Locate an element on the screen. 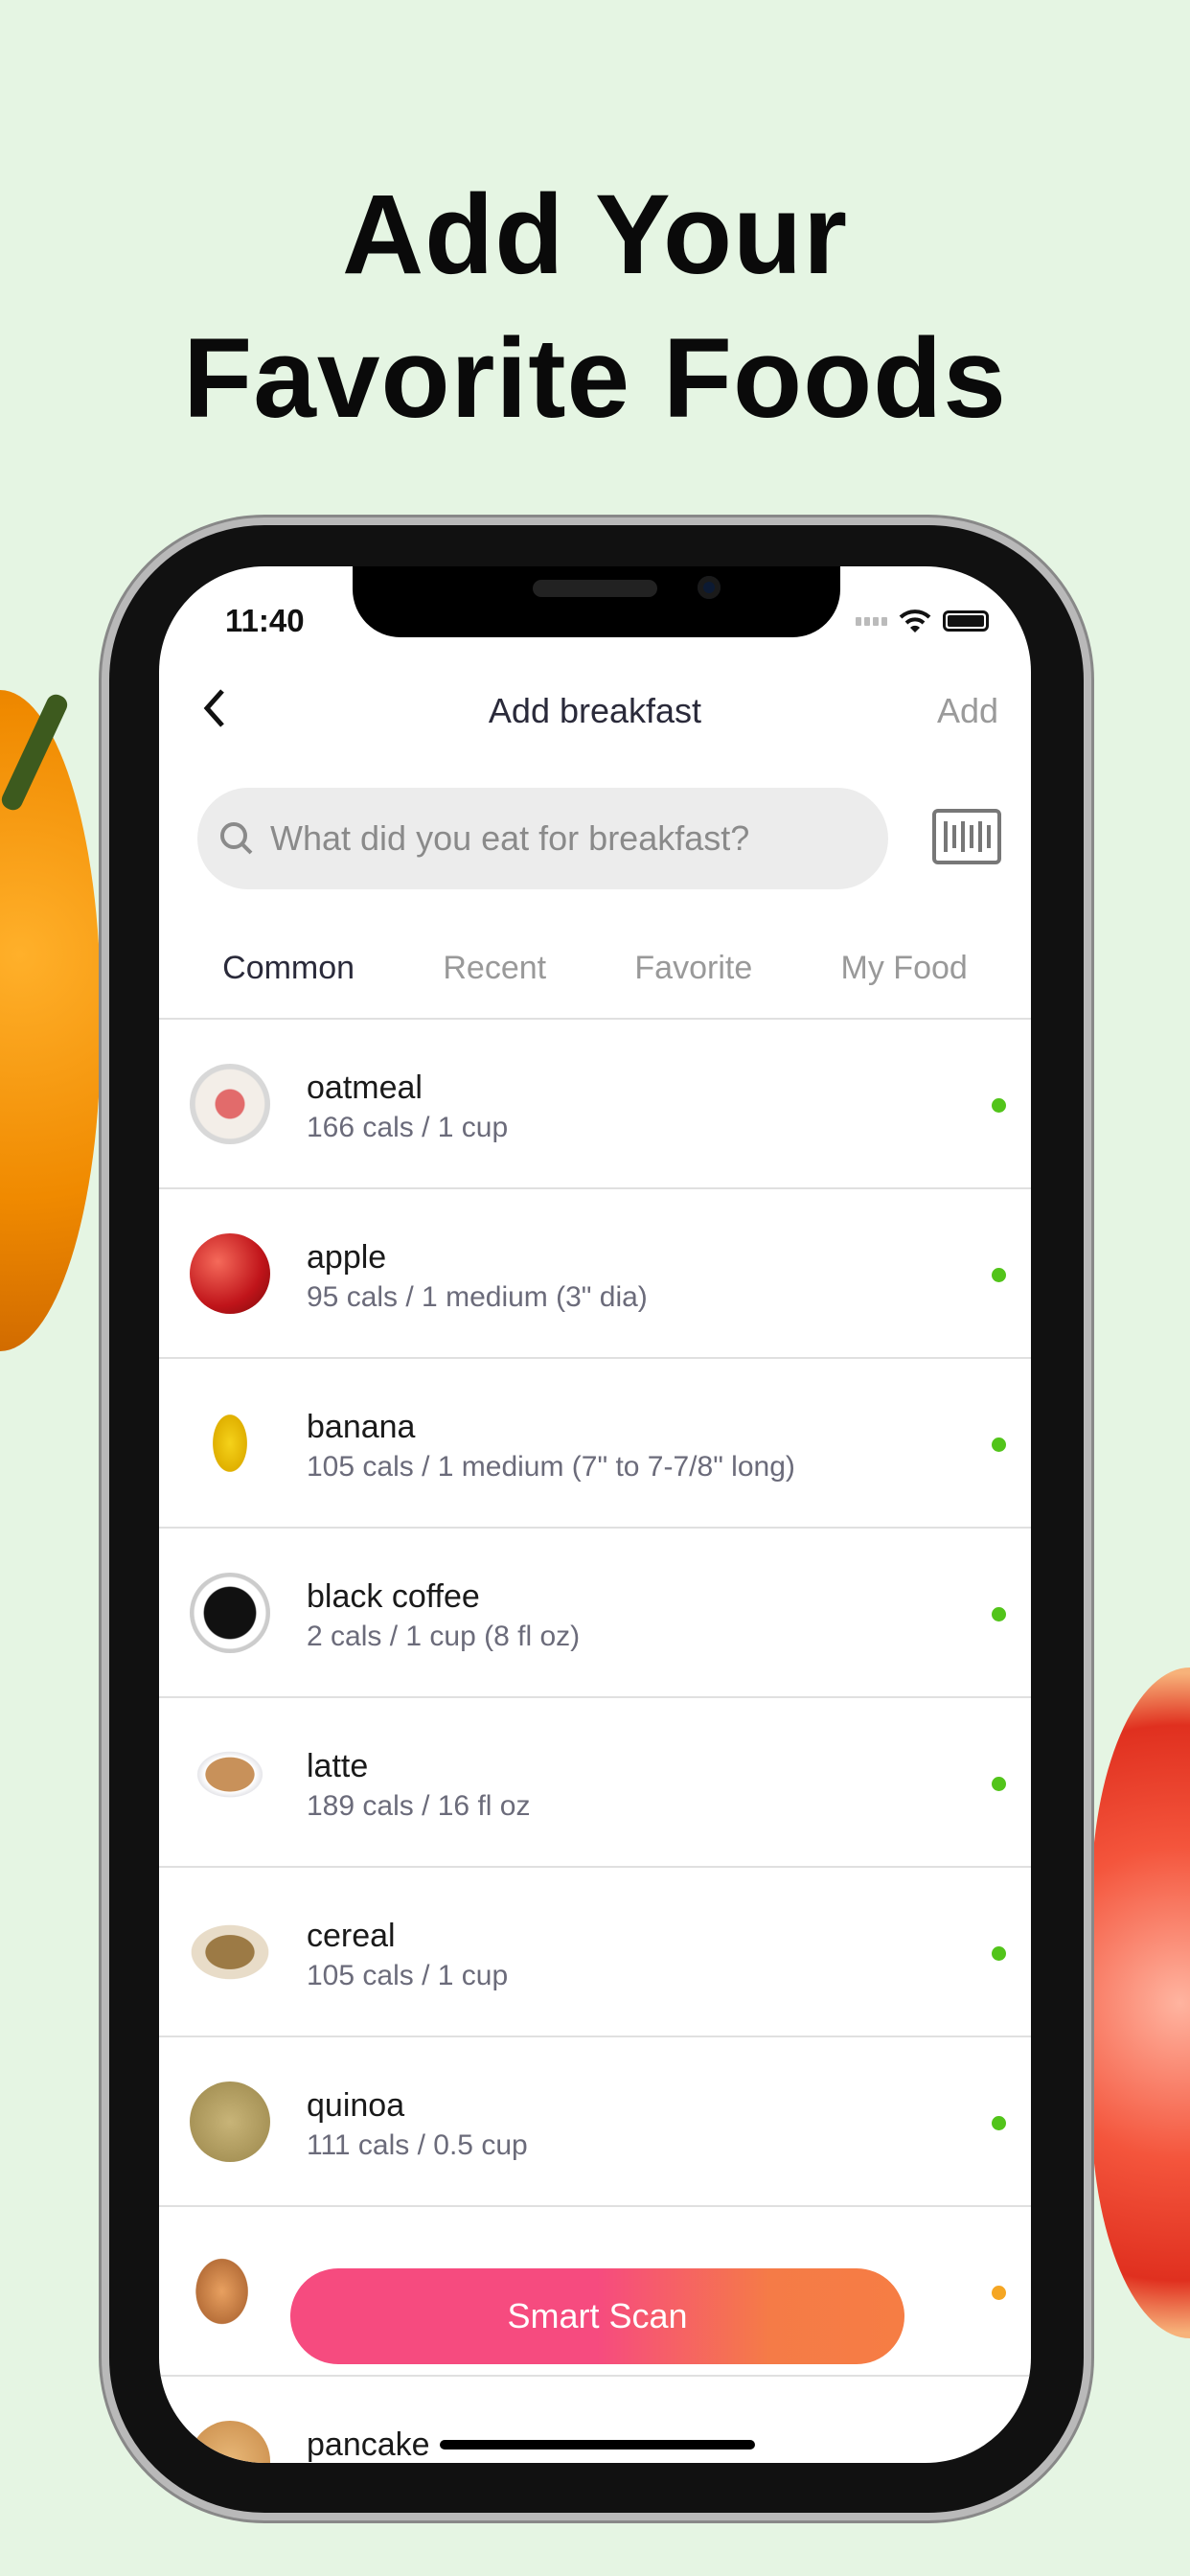 The image size is (1190, 2576). tab-recent: Recent is located at coordinates (495, 968).